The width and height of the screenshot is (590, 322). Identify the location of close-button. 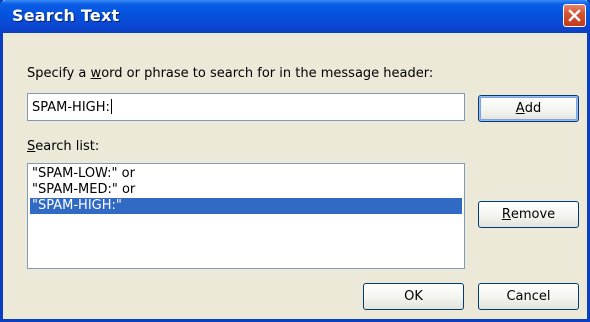
(574, 15).